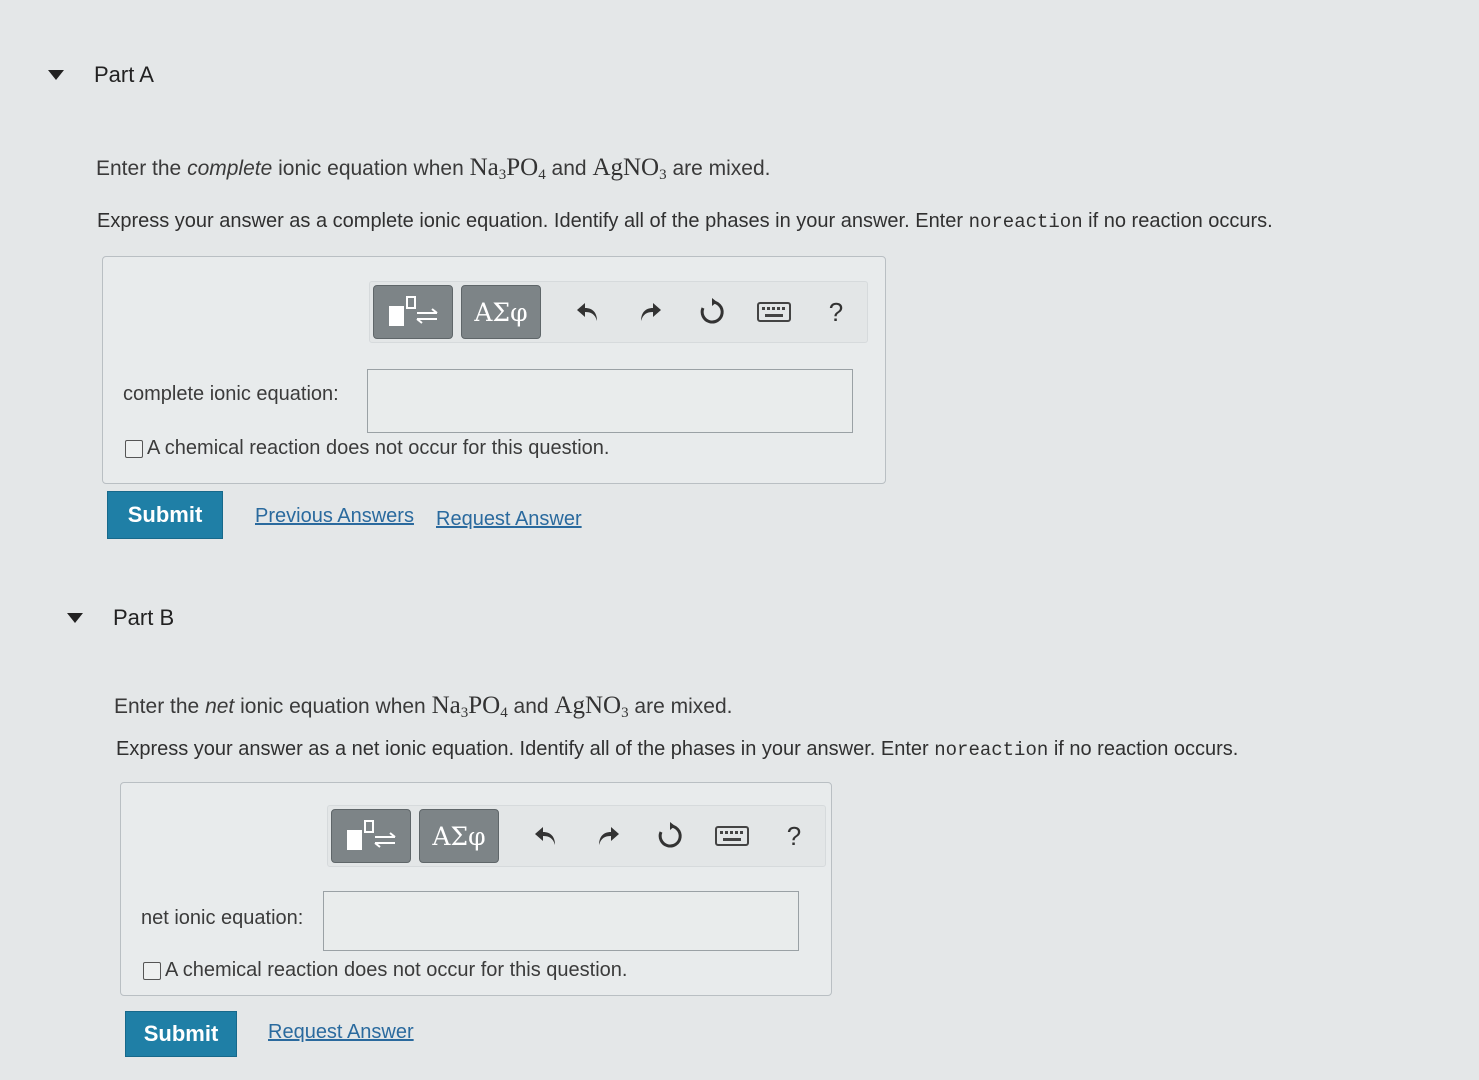 Image resolution: width=1479 pixels, height=1080 pixels. What do you see at coordinates (231, 394) in the screenshot?
I see `equation-label: complete ionic equation:` at bounding box center [231, 394].